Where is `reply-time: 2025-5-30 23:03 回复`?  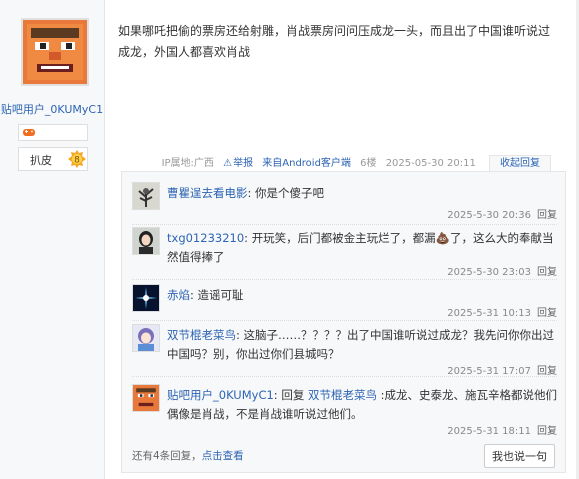
reply-time: 2025-5-30 23:03 回复 is located at coordinates (502, 272).